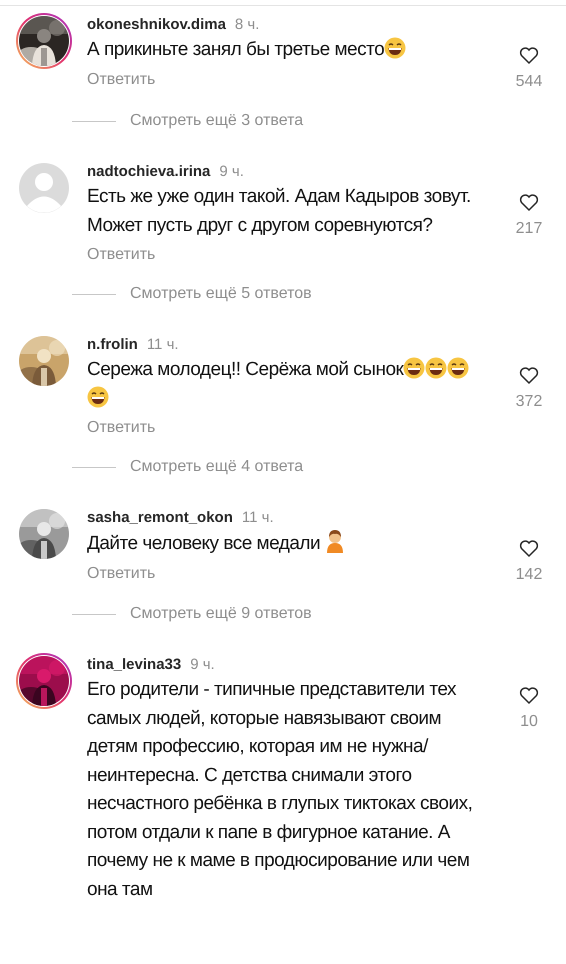 The width and height of the screenshot is (566, 964). I want to click on like-count: 217, so click(529, 229).